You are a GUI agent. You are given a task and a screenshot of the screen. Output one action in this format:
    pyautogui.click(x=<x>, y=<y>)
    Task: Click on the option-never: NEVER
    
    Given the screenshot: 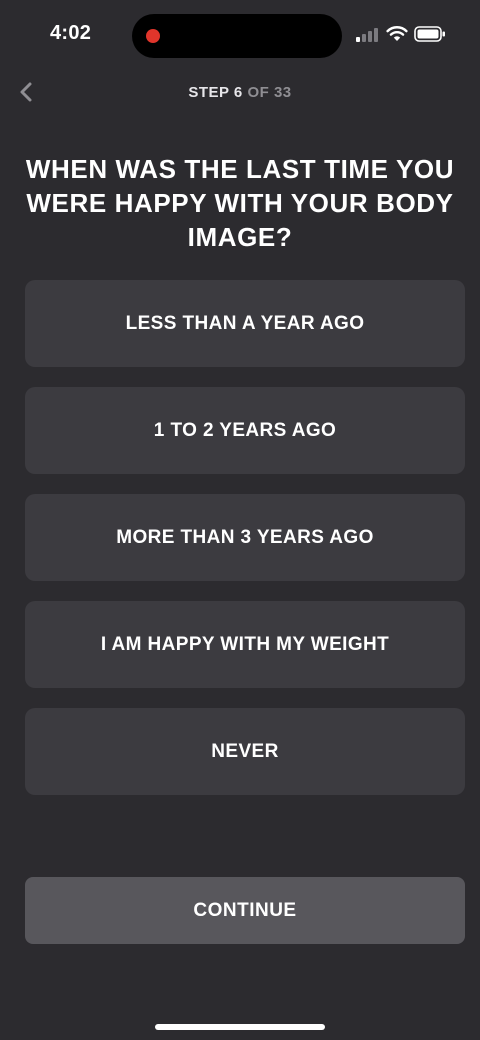 What is the action you would take?
    pyautogui.click(x=245, y=751)
    